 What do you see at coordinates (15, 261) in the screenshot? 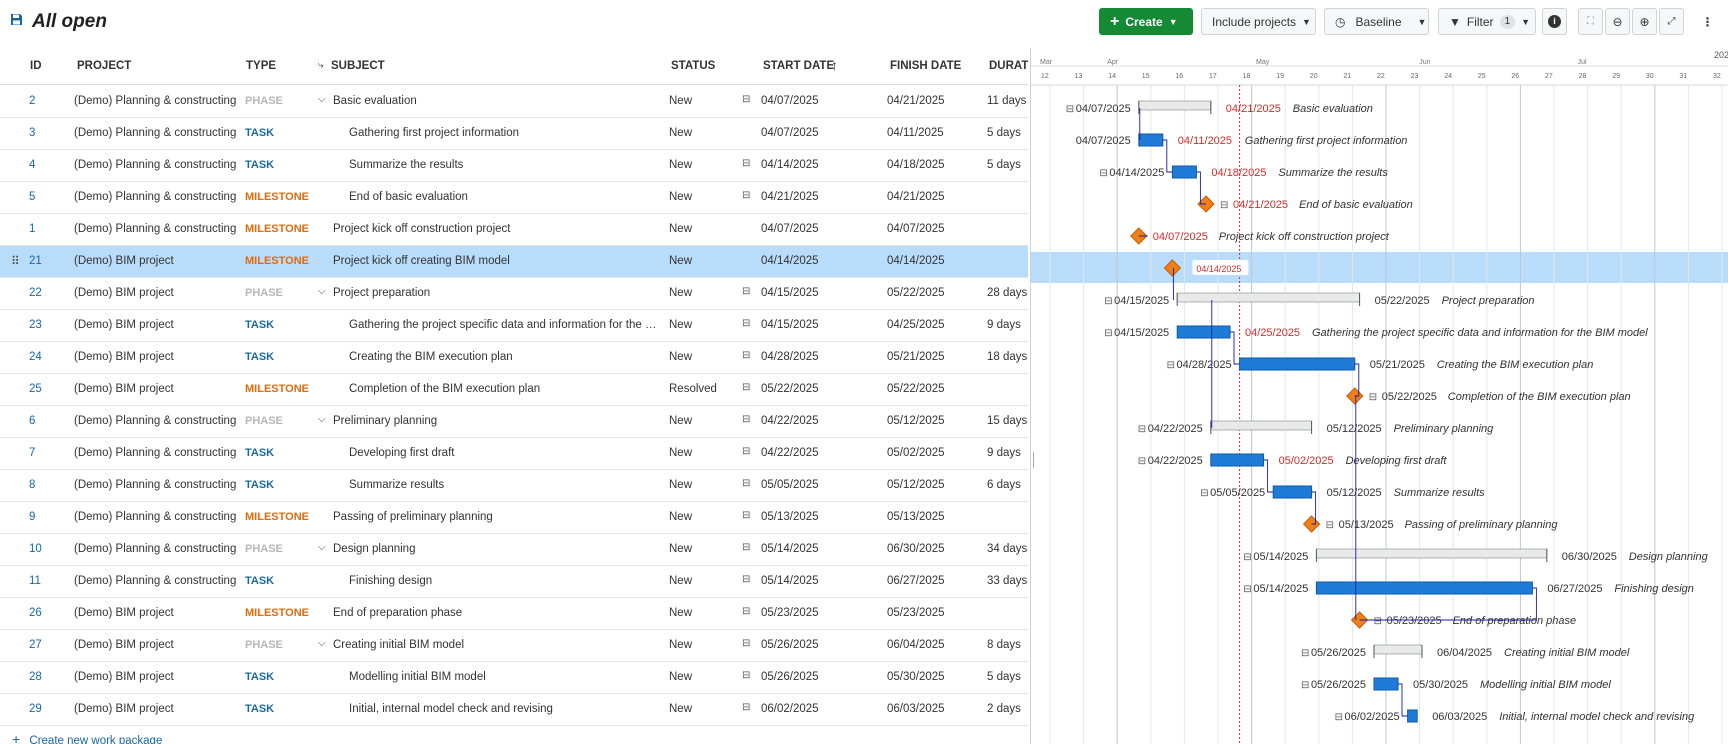
I see `drag-handle-icon: ⠿` at bounding box center [15, 261].